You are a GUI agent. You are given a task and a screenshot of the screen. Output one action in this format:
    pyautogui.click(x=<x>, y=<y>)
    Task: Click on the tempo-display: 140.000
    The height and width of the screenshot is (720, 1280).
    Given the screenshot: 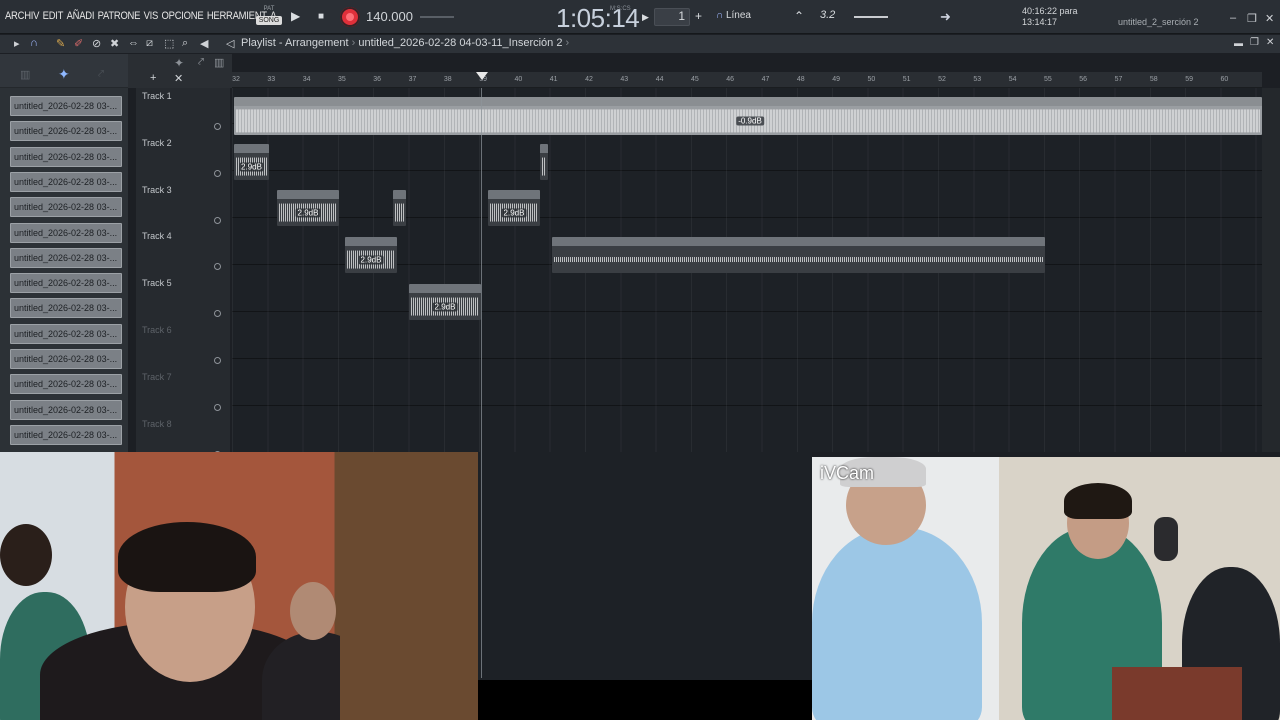 What is the action you would take?
    pyautogui.click(x=389, y=16)
    